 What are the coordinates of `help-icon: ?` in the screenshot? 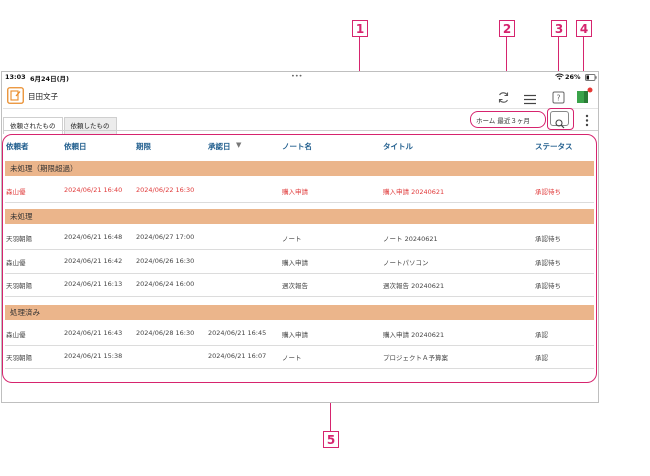 It's located at (558, 98).